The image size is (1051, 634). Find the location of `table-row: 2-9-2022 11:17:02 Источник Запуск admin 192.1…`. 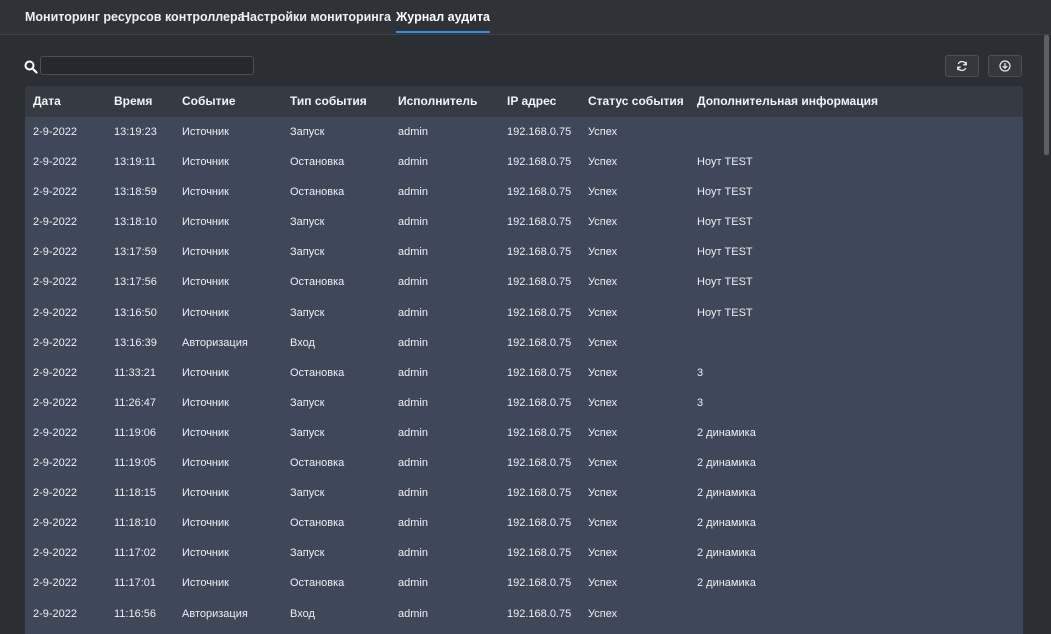

table-row: 2-9-2022 11:17:02 Источник Запуск admin 192.1… is located at coordinates (524, 553).